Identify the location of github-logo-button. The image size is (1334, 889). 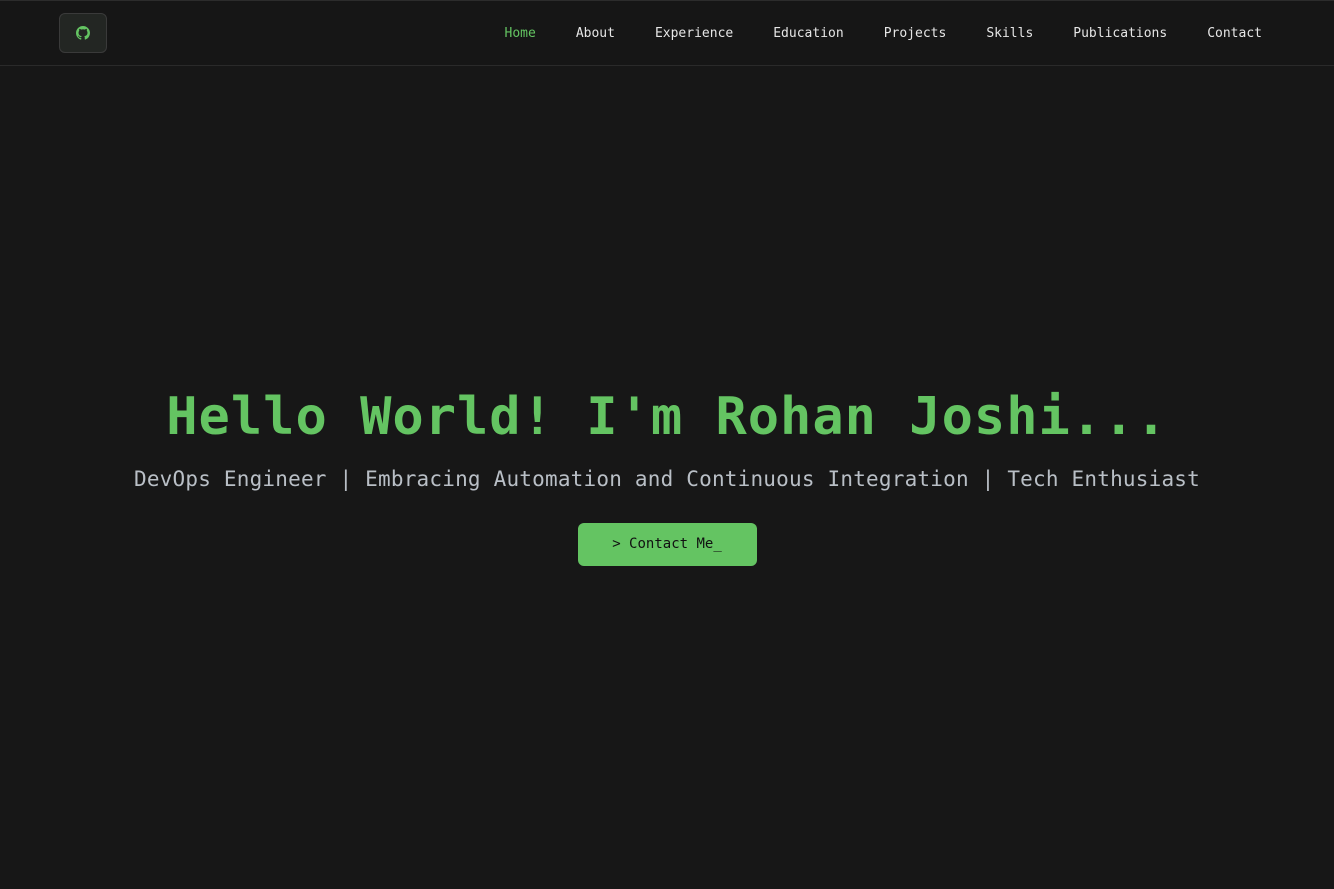
(83, 33).